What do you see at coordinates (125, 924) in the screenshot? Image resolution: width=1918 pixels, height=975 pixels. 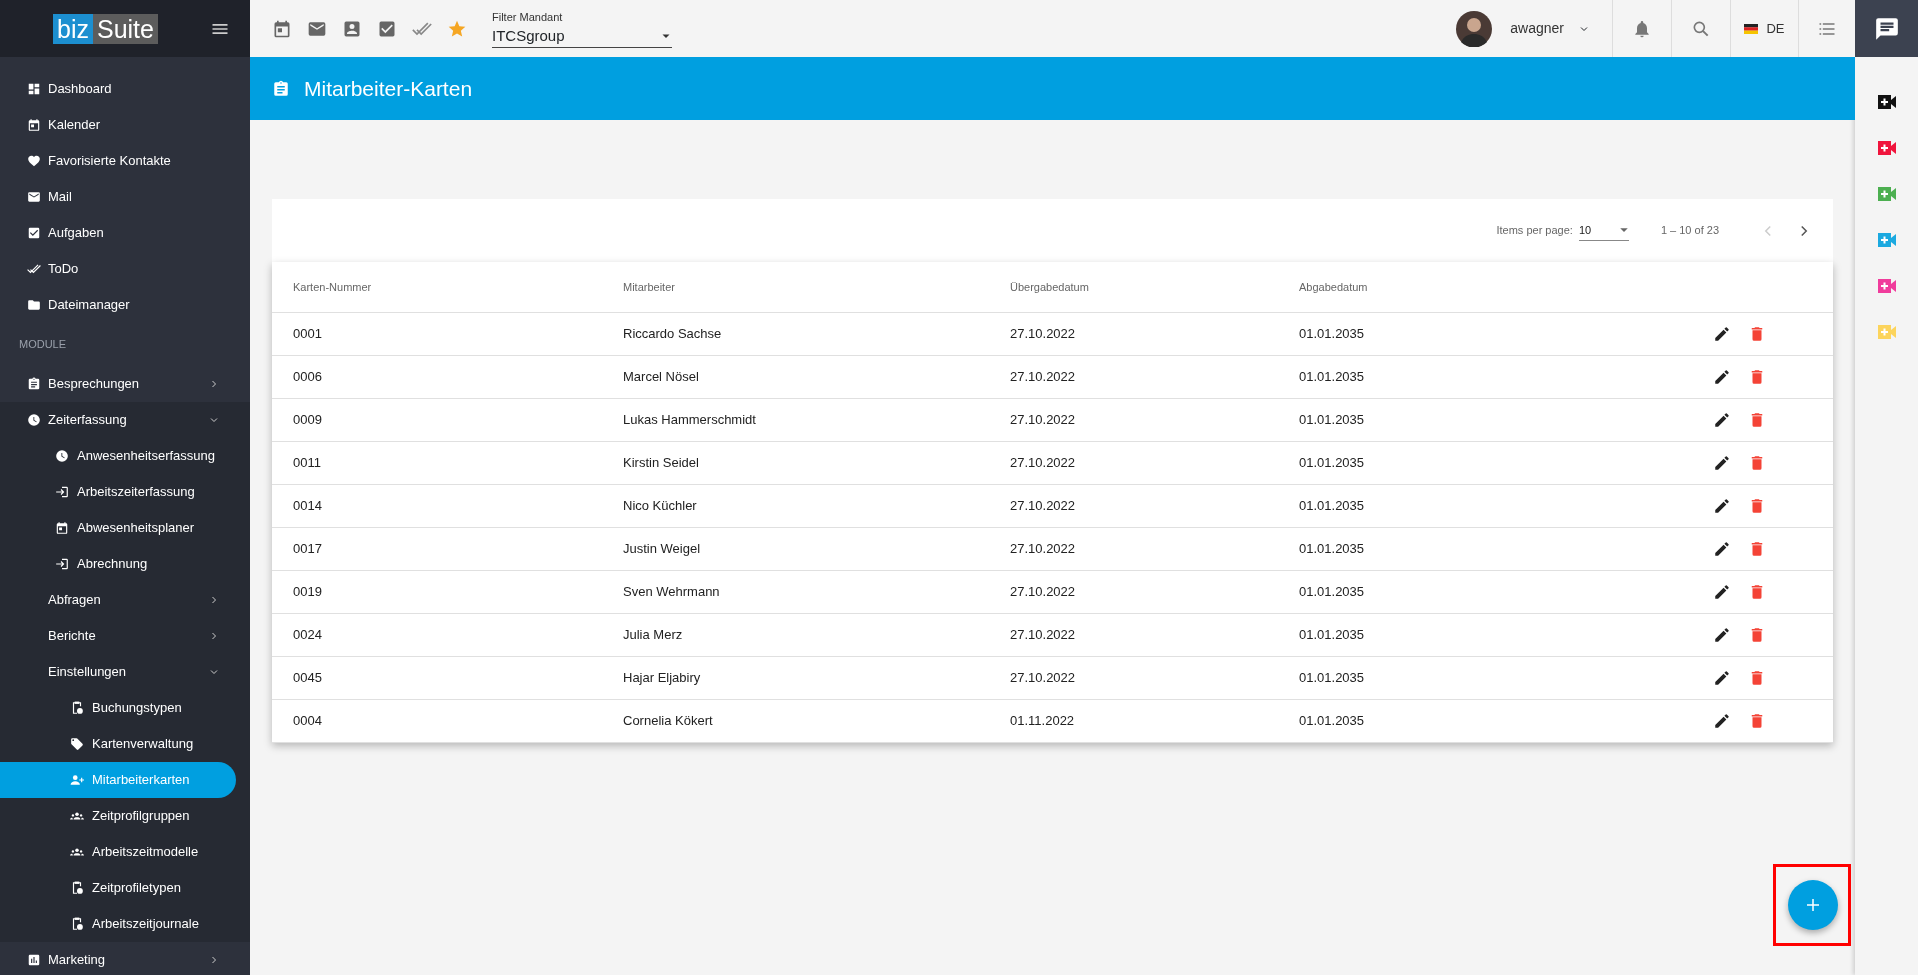 I see `sidebar-item: Arbeitszeitjournale` at bounding box center [125, 924].